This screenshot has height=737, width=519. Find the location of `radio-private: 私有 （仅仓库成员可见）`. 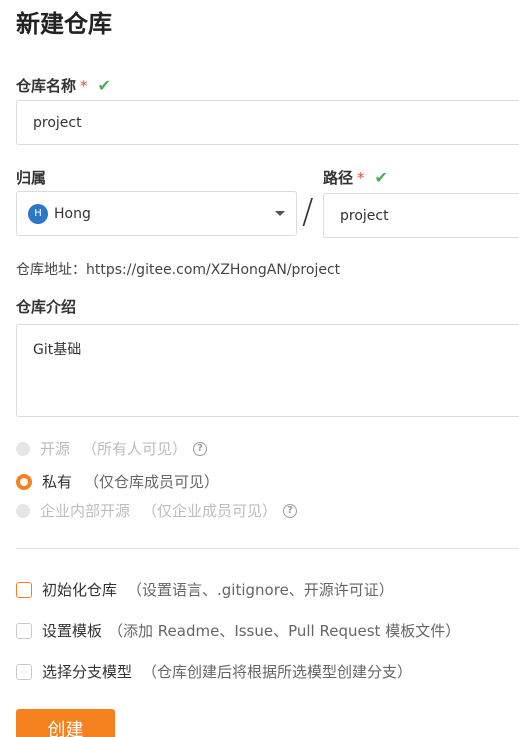

radio-private: 私有 （仅仓库成员可见） is located at coordinates (117, 481).